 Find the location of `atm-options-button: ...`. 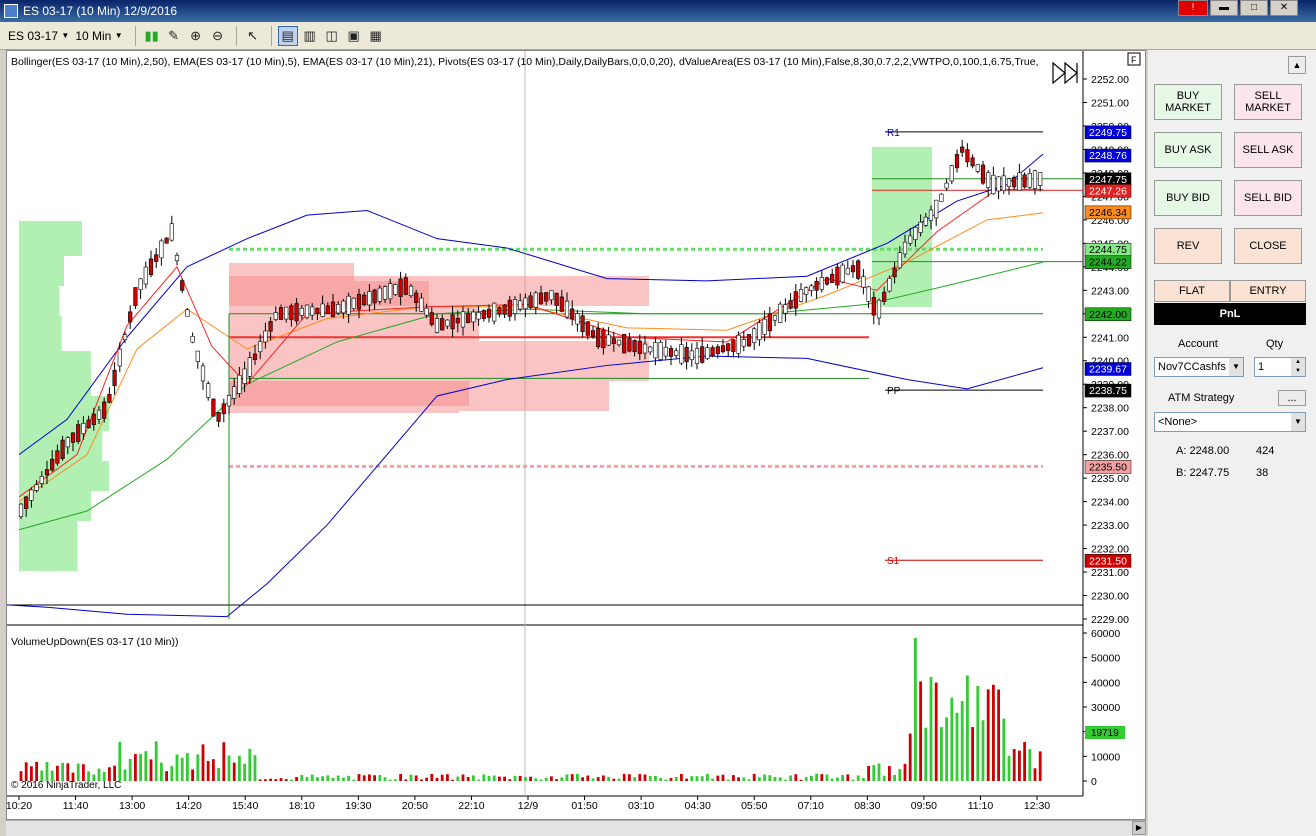

atm-options-button: ... is located at coordinates (1292, 398).